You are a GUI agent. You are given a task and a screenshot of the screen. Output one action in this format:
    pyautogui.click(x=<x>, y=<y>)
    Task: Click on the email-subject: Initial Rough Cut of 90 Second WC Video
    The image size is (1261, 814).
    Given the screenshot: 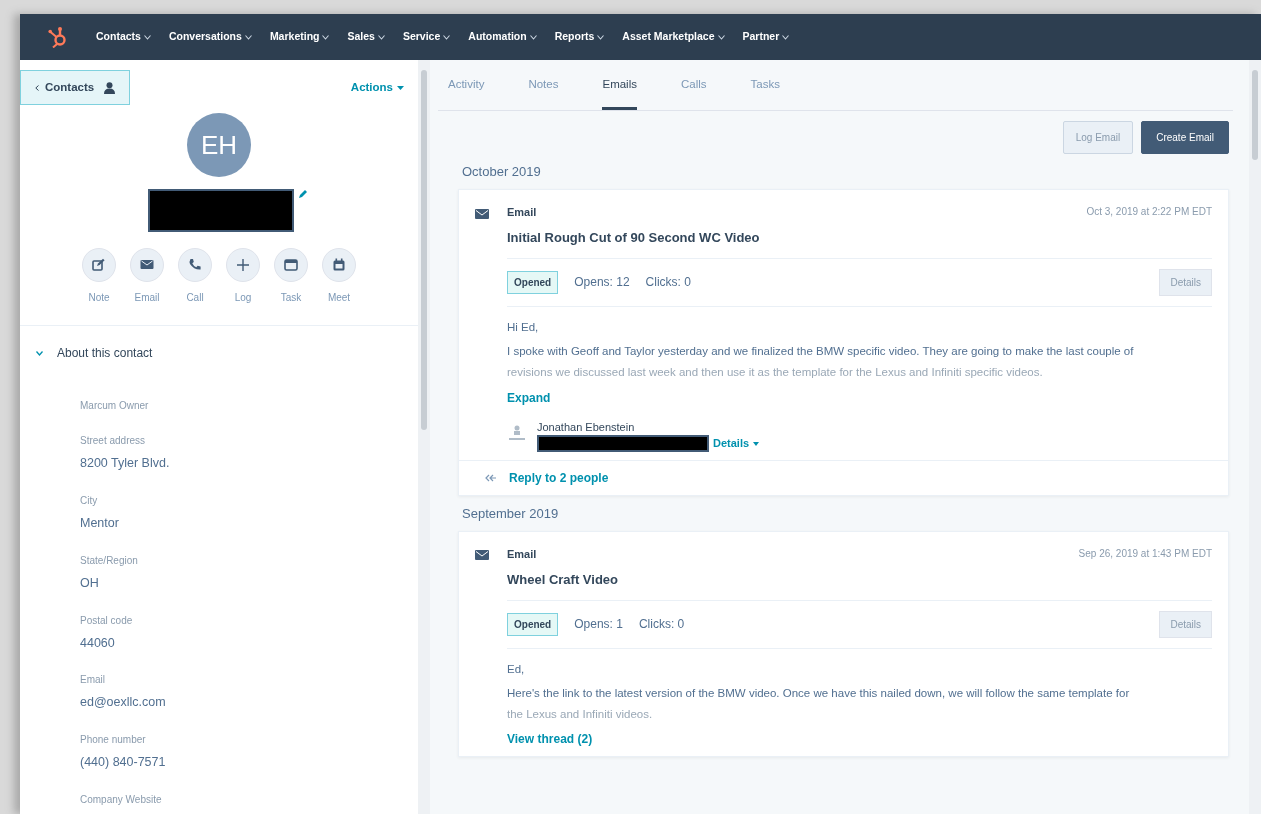 What is the action you would take?
    pyautogui.click(x=634, y=238)
    